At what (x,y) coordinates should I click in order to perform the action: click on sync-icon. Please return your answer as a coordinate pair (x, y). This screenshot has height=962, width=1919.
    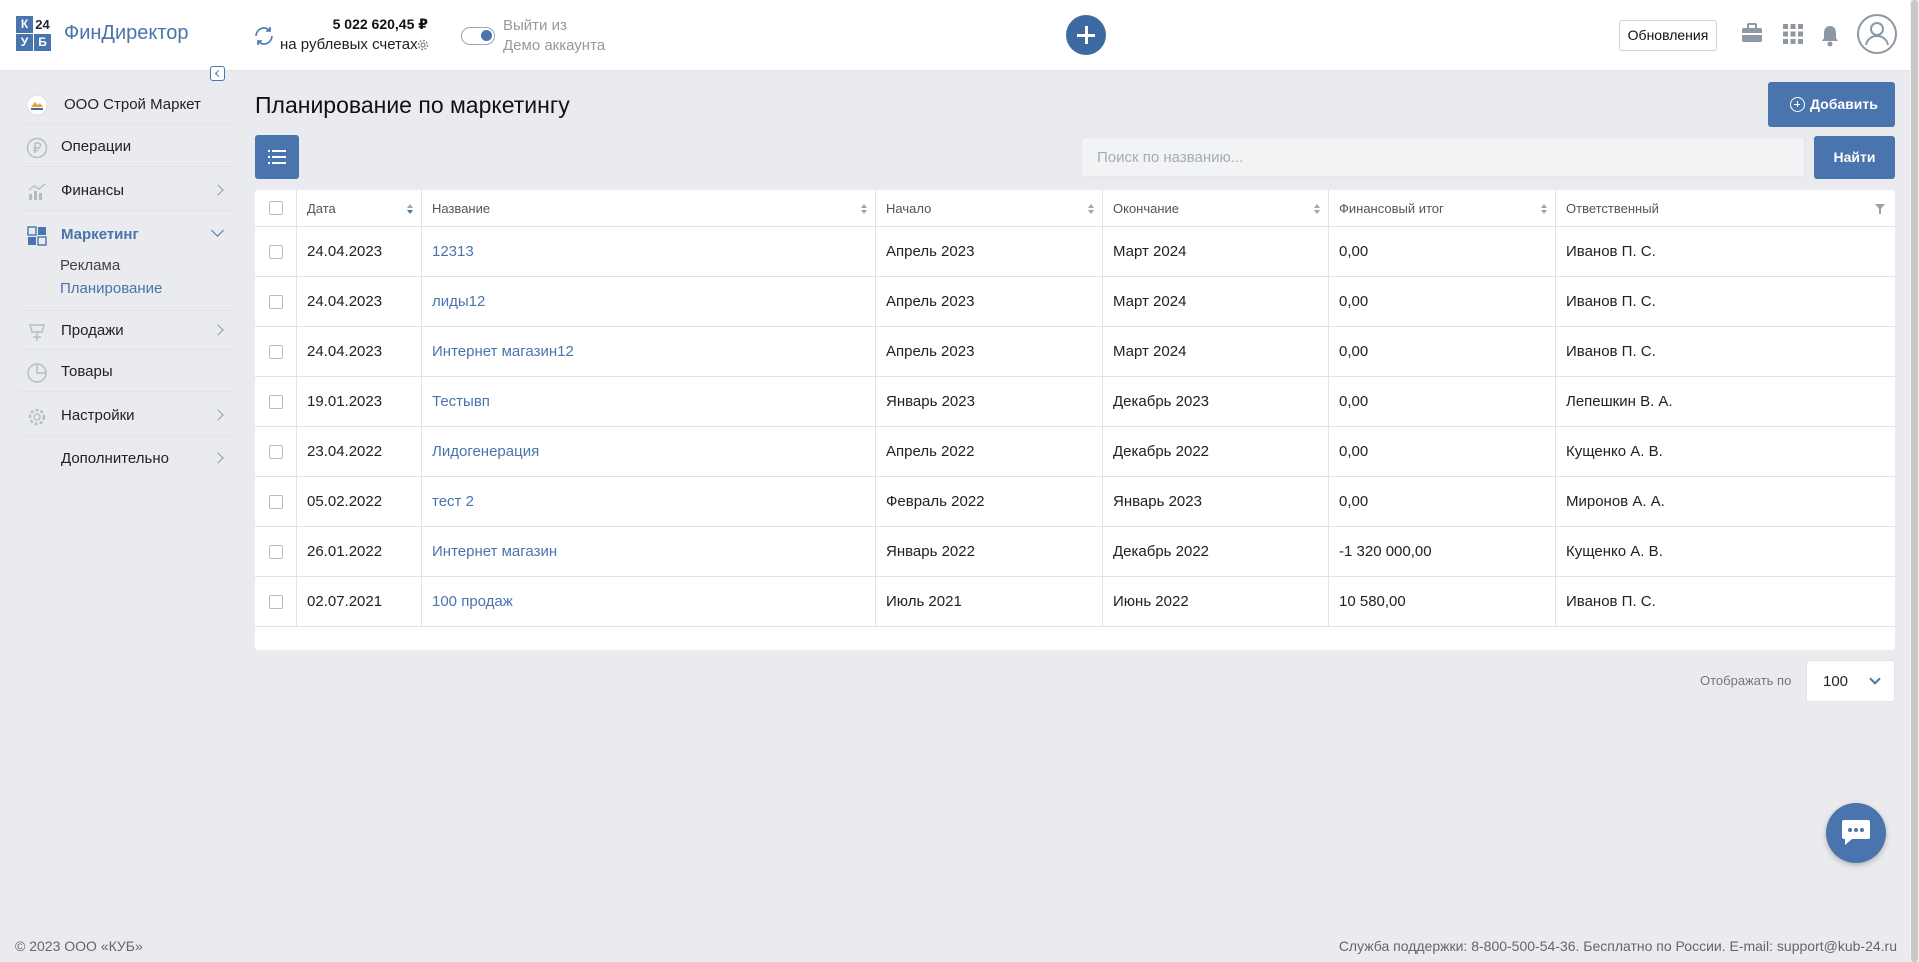
    Looking at the image, I should click on (264, 36).